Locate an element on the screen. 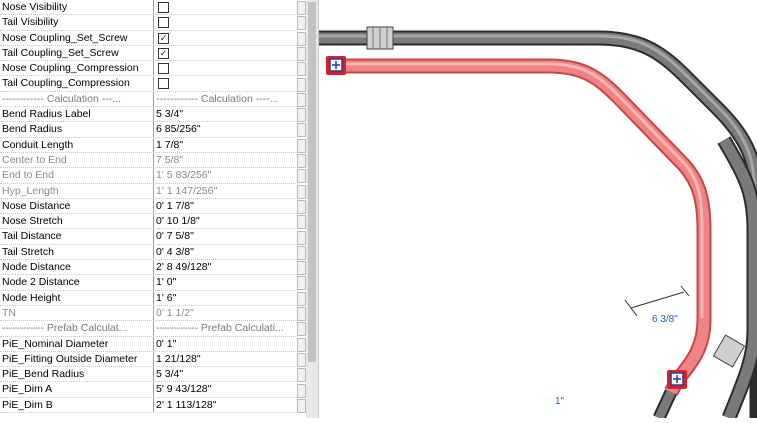  bend-dimension: 6 3/8" is located at coordinates (657, 305).